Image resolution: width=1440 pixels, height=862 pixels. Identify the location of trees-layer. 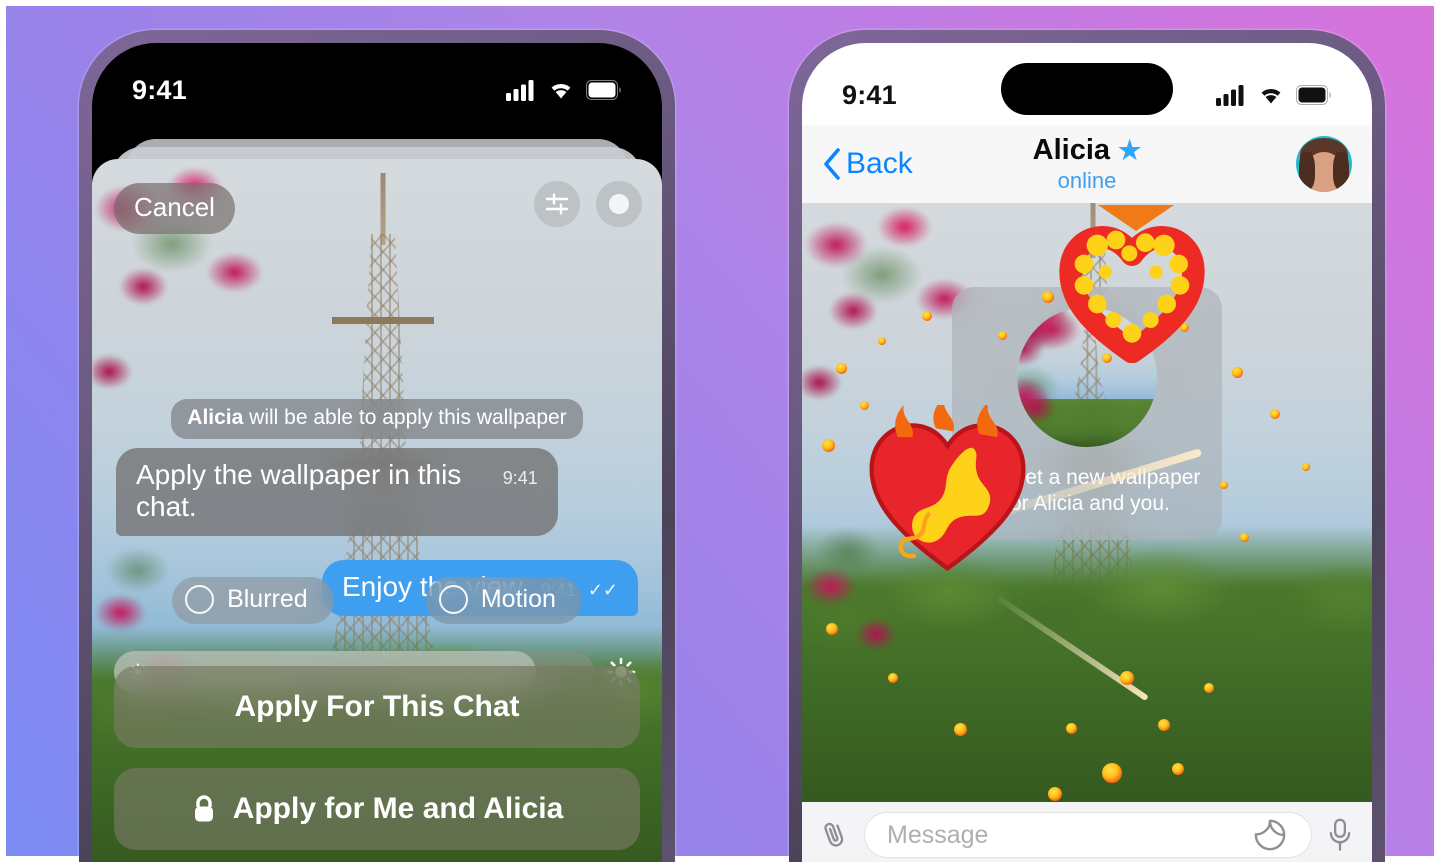
(1087, 423).